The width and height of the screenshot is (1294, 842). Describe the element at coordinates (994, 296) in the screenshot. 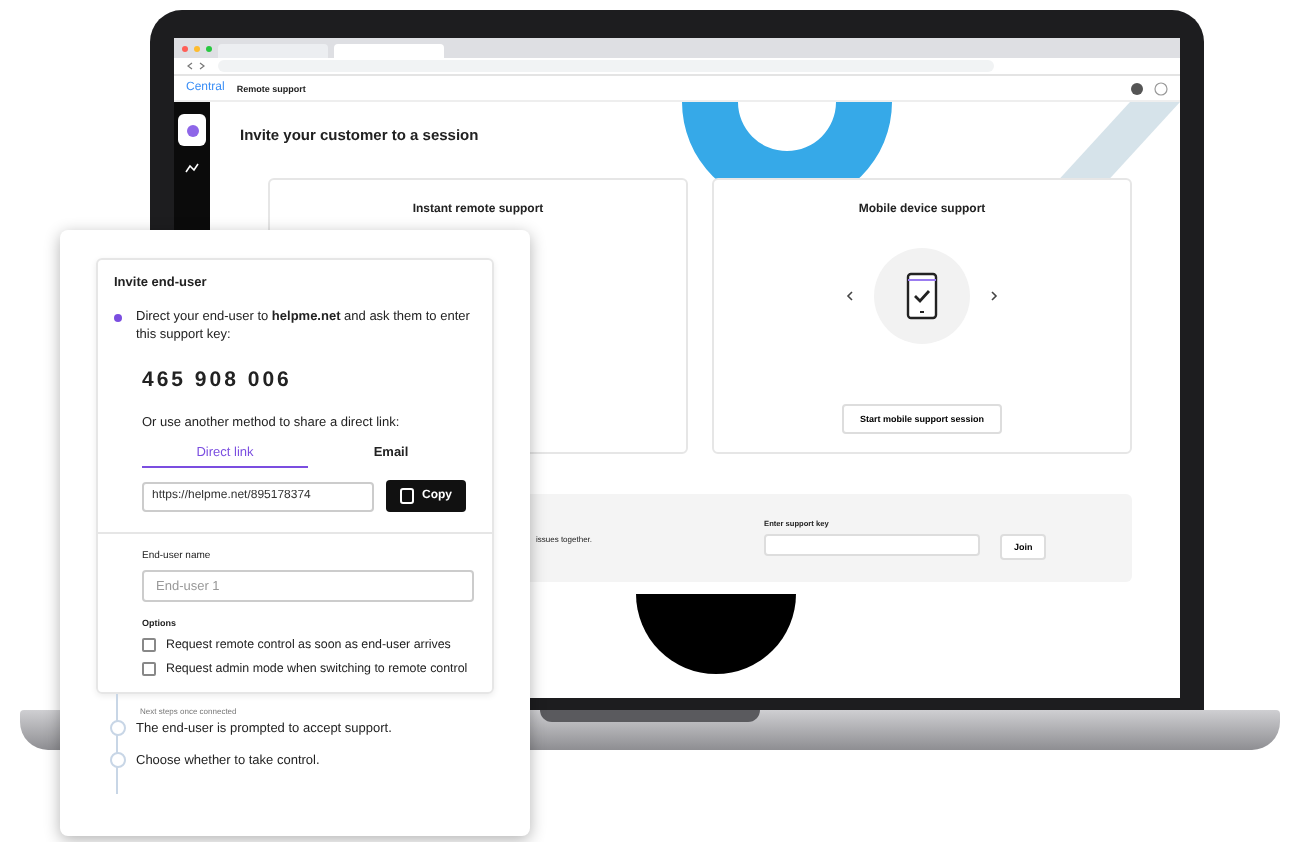

I see `chevron-right-icon` at that location.